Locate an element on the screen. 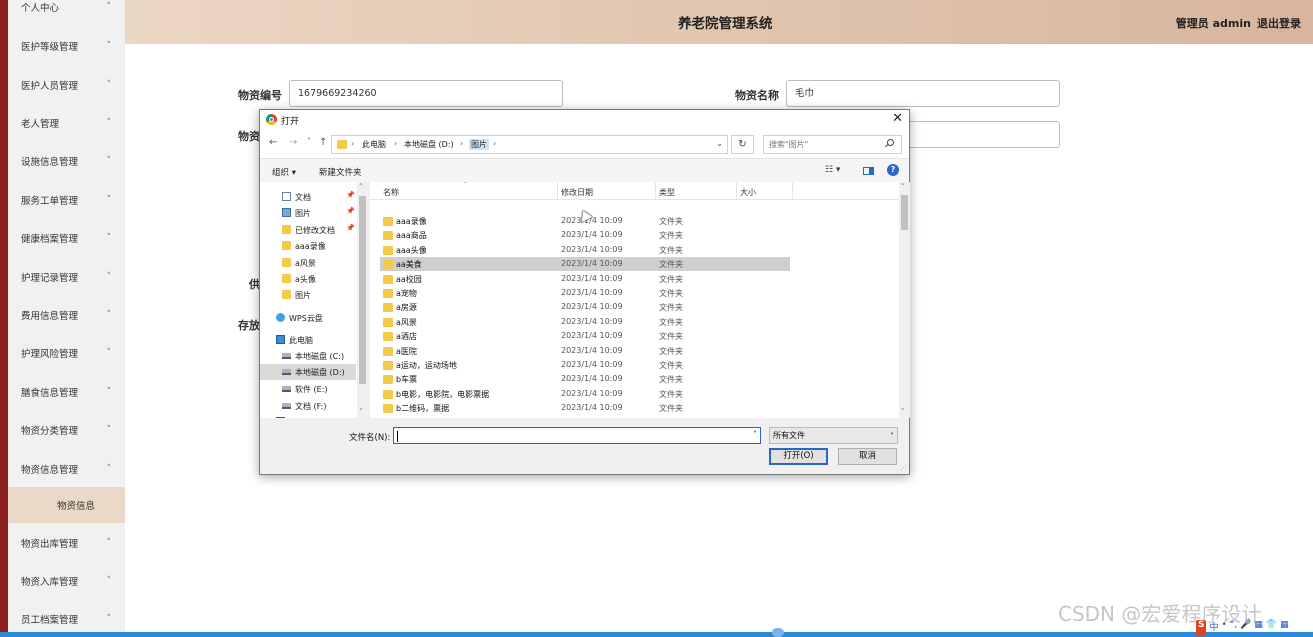 Image resolution: width=1313 pixels, height=637 pixels. close-icon: ✕ is located at coordinates (897, 118).